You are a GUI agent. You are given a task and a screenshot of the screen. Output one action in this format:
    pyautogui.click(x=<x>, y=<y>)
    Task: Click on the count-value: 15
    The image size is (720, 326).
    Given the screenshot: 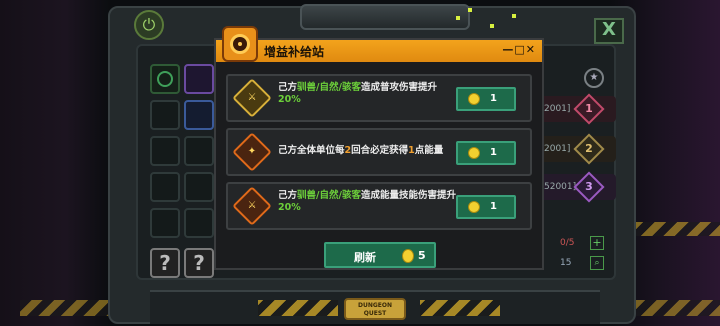 What is the action you would take?
    pyautogui.click(x=566, y=263)
    